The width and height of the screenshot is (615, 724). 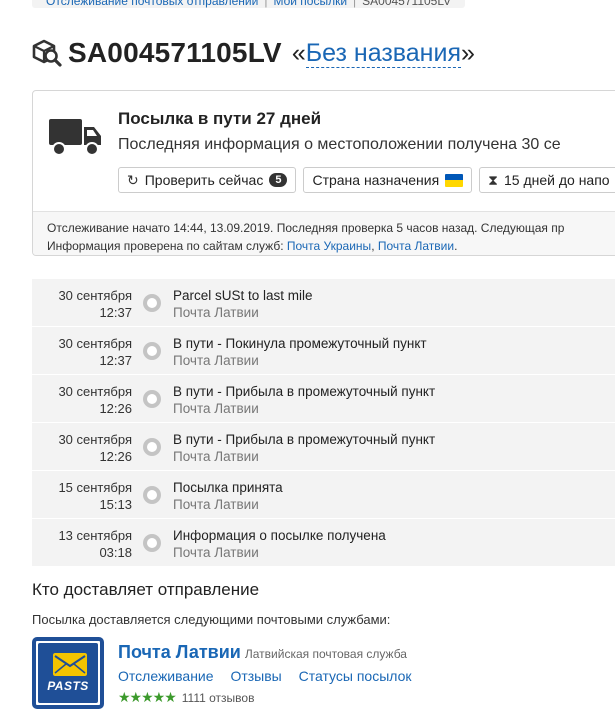 I want to click on breadcrumb-link-tracking: Отслеживание почтовых отправлений, so click(x=152, y=4).